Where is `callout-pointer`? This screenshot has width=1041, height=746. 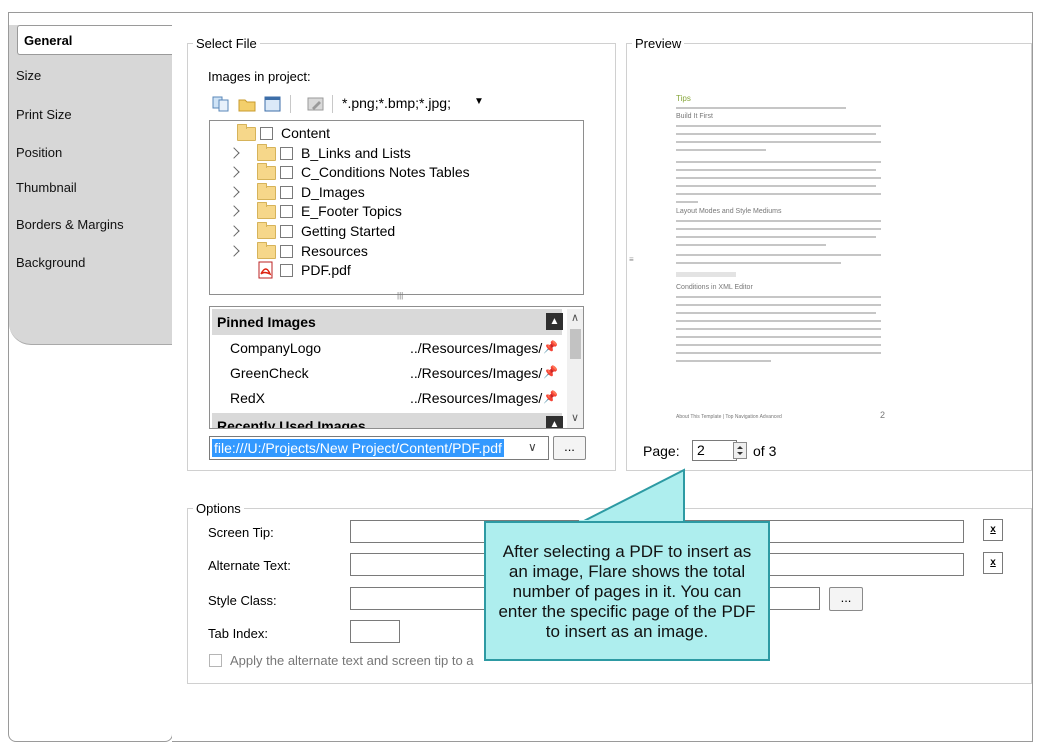
callout-pointer is located at coordinates (631, 498).